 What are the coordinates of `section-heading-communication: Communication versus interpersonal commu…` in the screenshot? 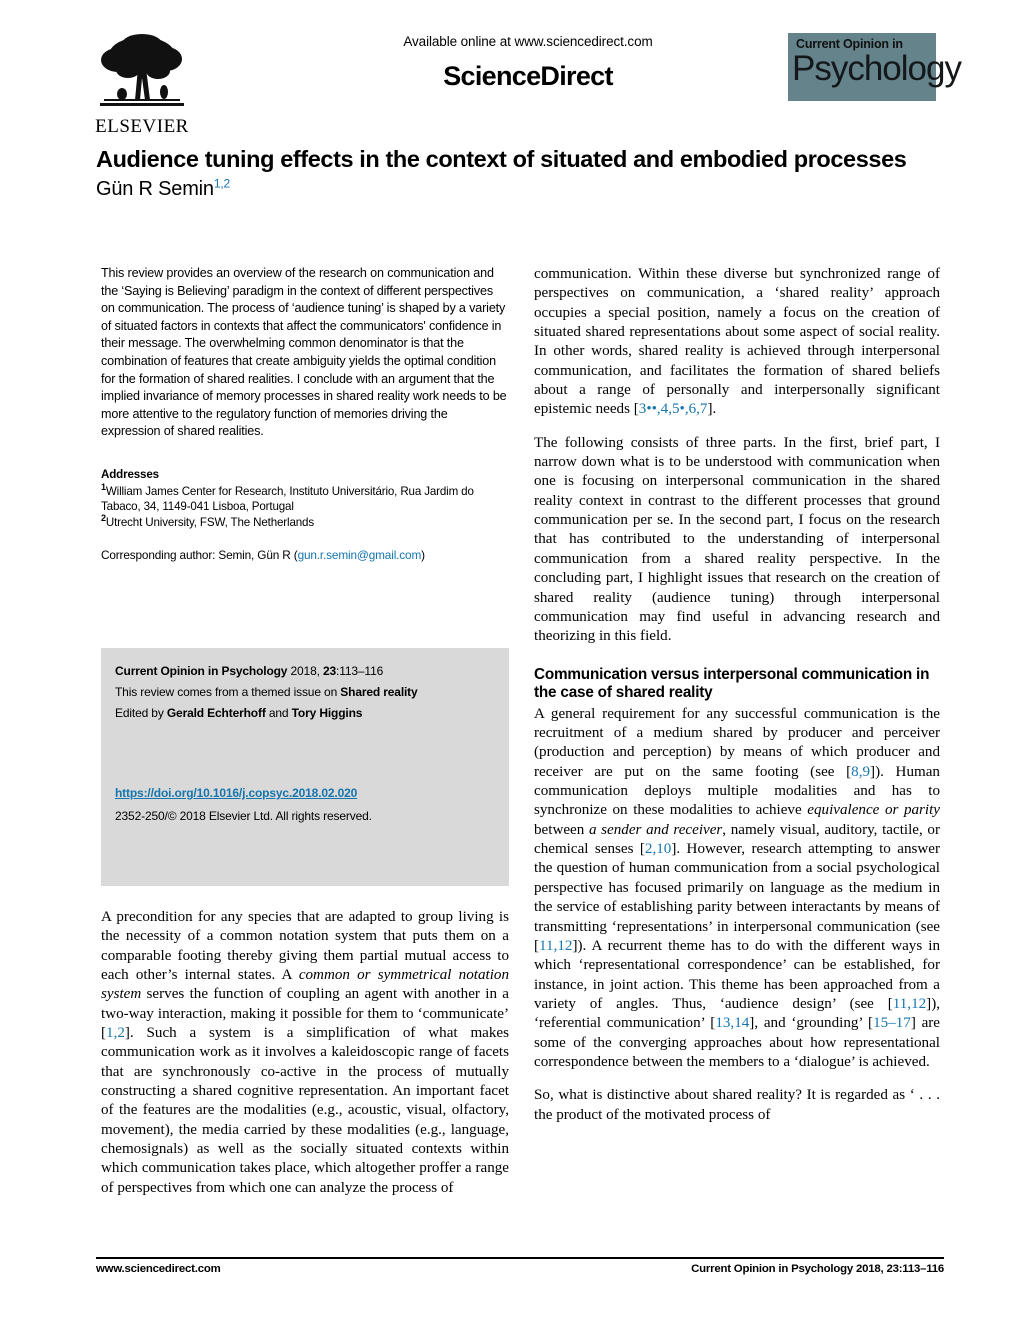 It's located at (732, 683).